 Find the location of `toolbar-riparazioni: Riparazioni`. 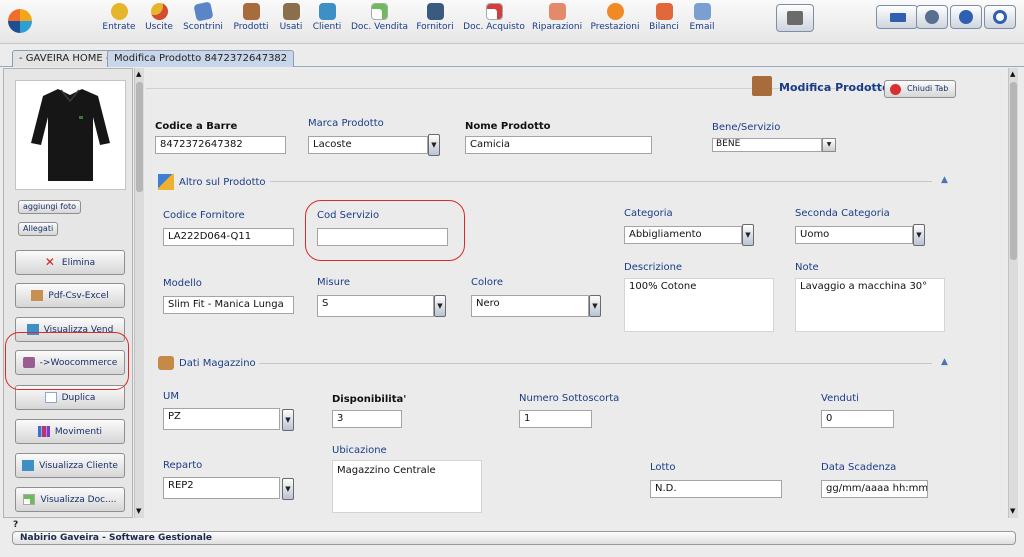

toolbar-riparazioni: Riparazioni is located at coordinates (557, 22).